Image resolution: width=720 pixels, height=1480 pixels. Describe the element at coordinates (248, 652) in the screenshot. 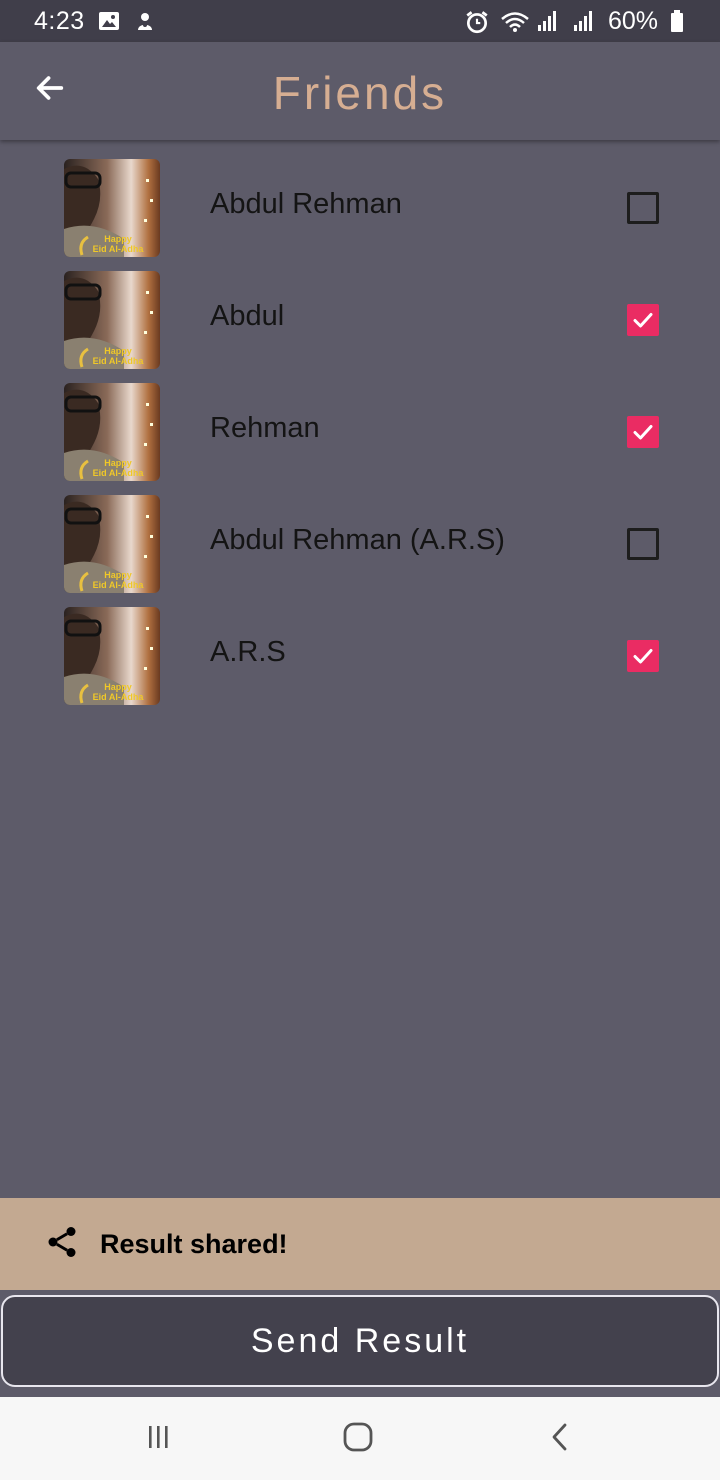

I see `friend-name: A.R.S` at that location.